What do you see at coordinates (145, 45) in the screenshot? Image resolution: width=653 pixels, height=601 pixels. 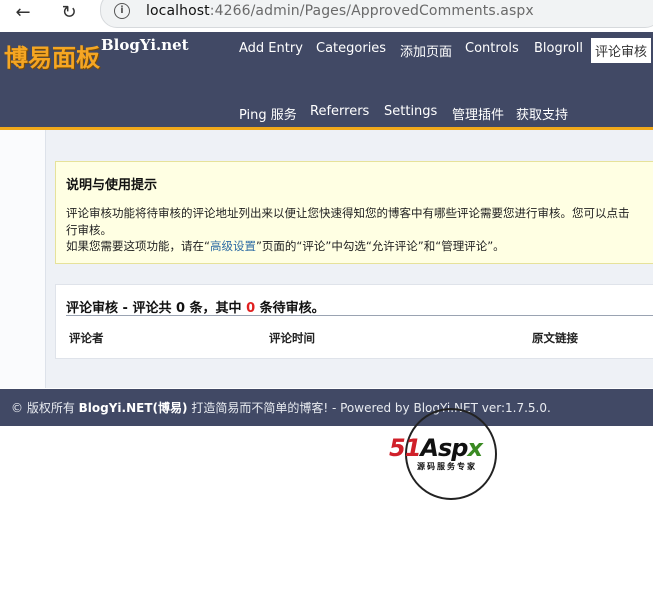 I see `logo-english: BlogYi.net` at bounding box center [145, 45].